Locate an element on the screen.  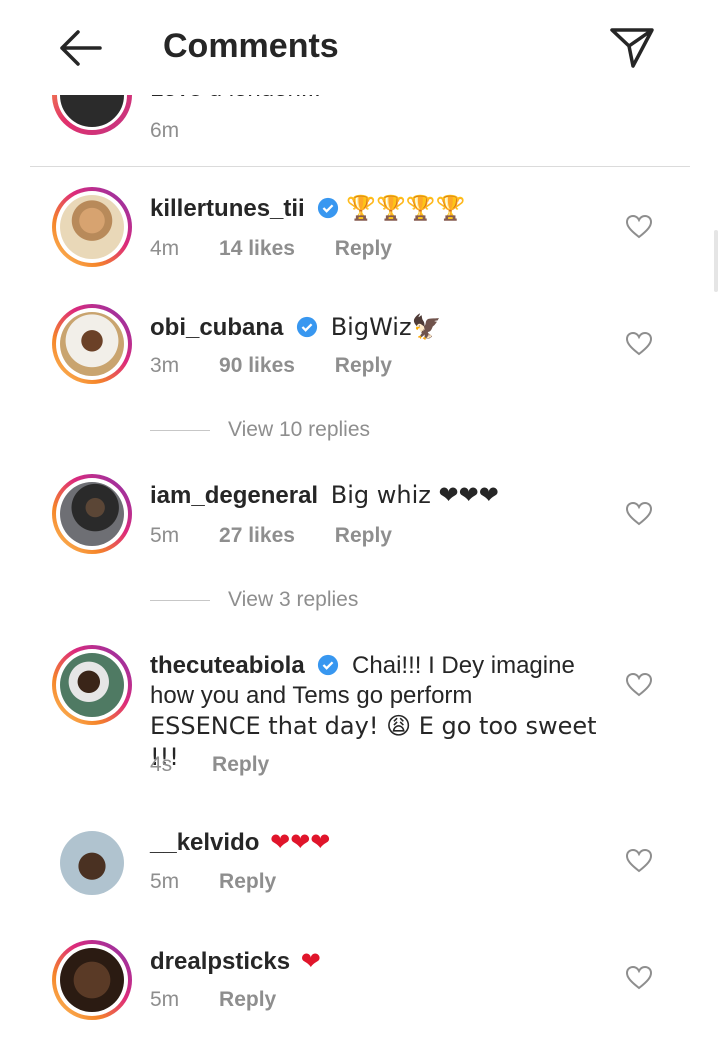
comment-text-line2: how you and Tems go perform is located at coordinates (311, 695).